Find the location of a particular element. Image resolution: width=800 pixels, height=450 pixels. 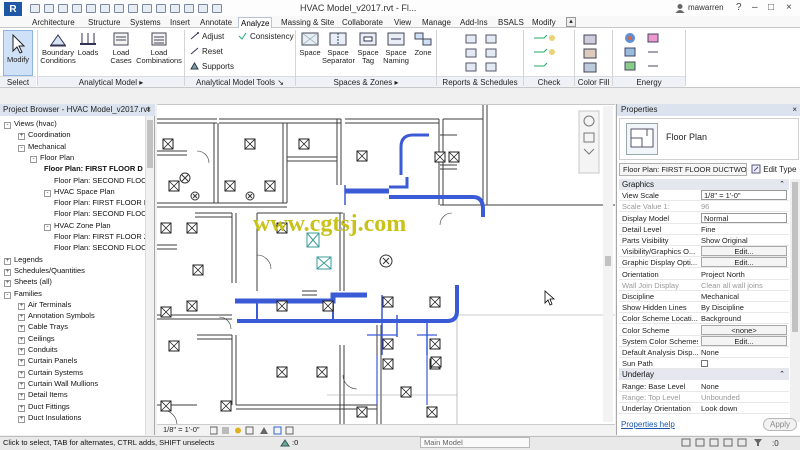

zone-button: Zone is located at coordinates (423, 44).